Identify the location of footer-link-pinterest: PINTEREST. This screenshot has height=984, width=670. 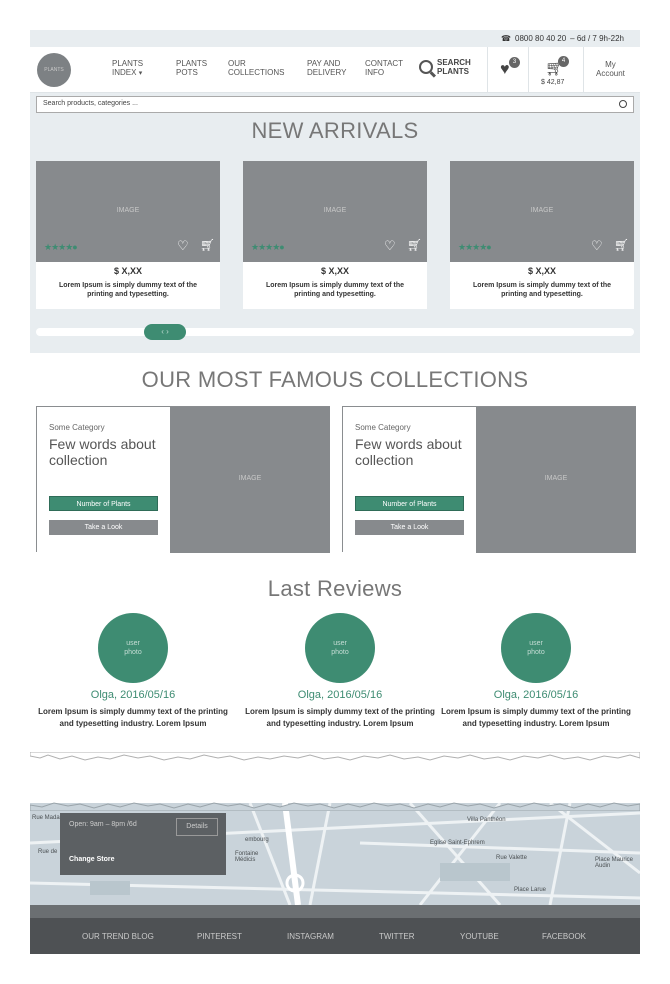
(219, 936).